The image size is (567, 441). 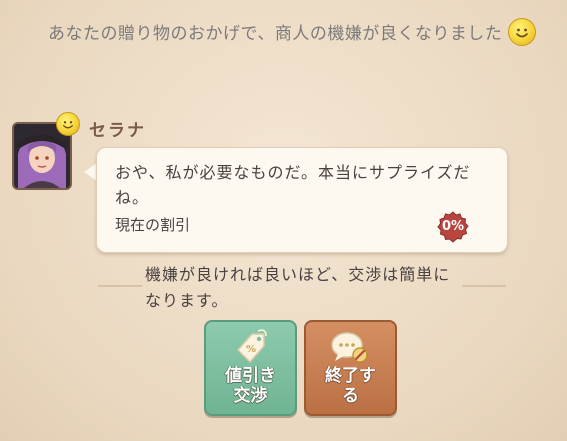 What do you see at coordinates (484, 286) in the screenshot?
I see `divider-right` at bounding box center [484, 286].